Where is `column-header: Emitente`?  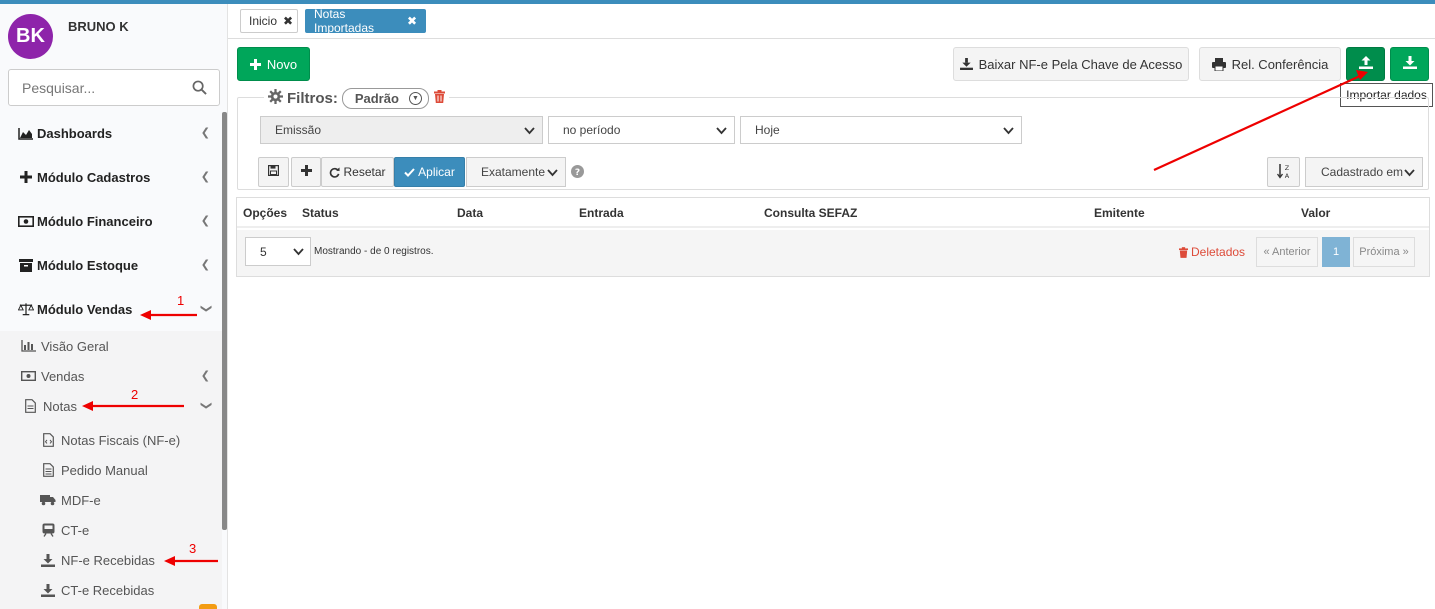 column-header: Emitente is located at coordinates (1119, 213).